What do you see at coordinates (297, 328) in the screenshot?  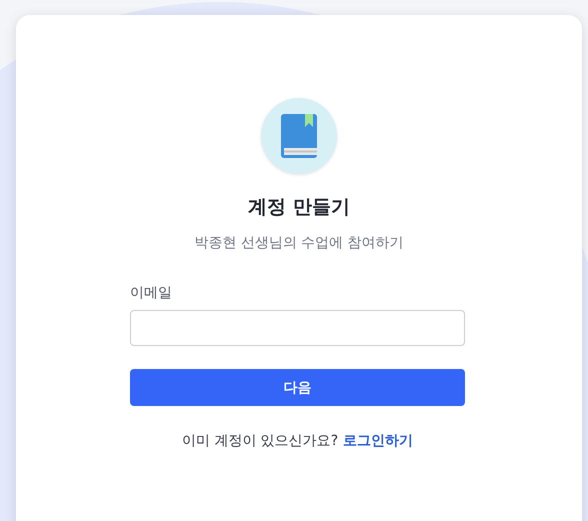 I see `email-input` at bounding box center [297, 328].